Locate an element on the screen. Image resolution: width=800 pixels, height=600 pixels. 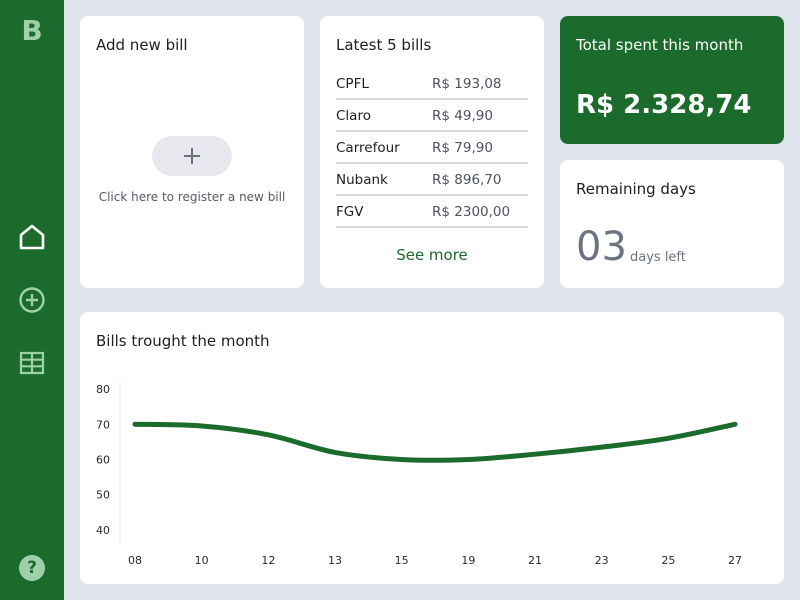
remaining-days-number: 03 is located at coordinates (601, 247).